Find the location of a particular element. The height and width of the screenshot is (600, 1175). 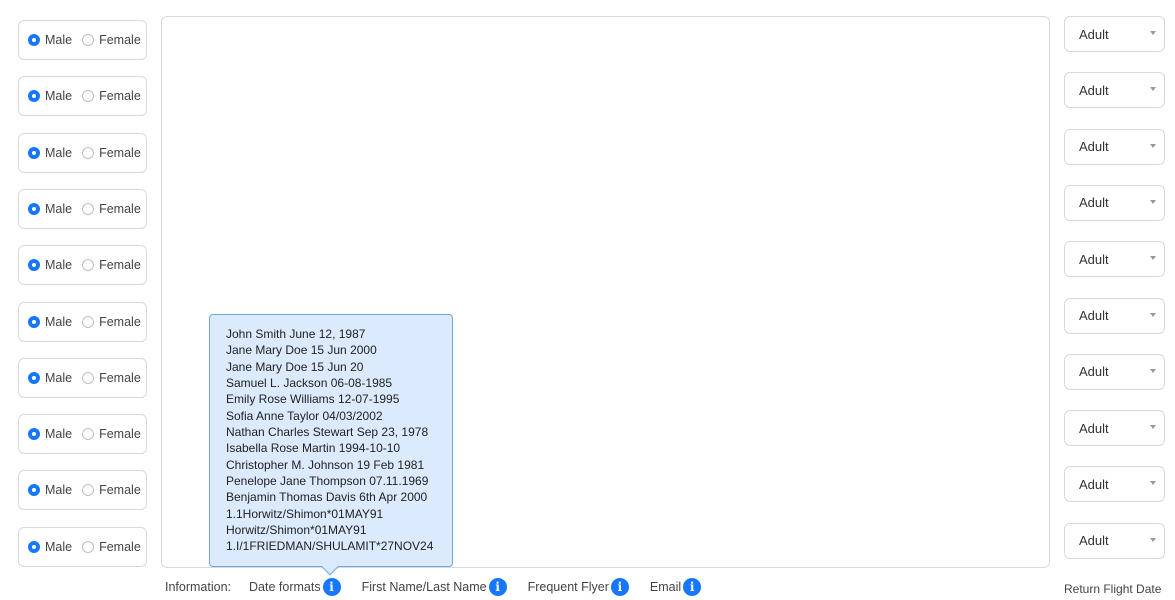

date-format-example: John Smith June 12, 1987 is located at coordinates (296, 334).